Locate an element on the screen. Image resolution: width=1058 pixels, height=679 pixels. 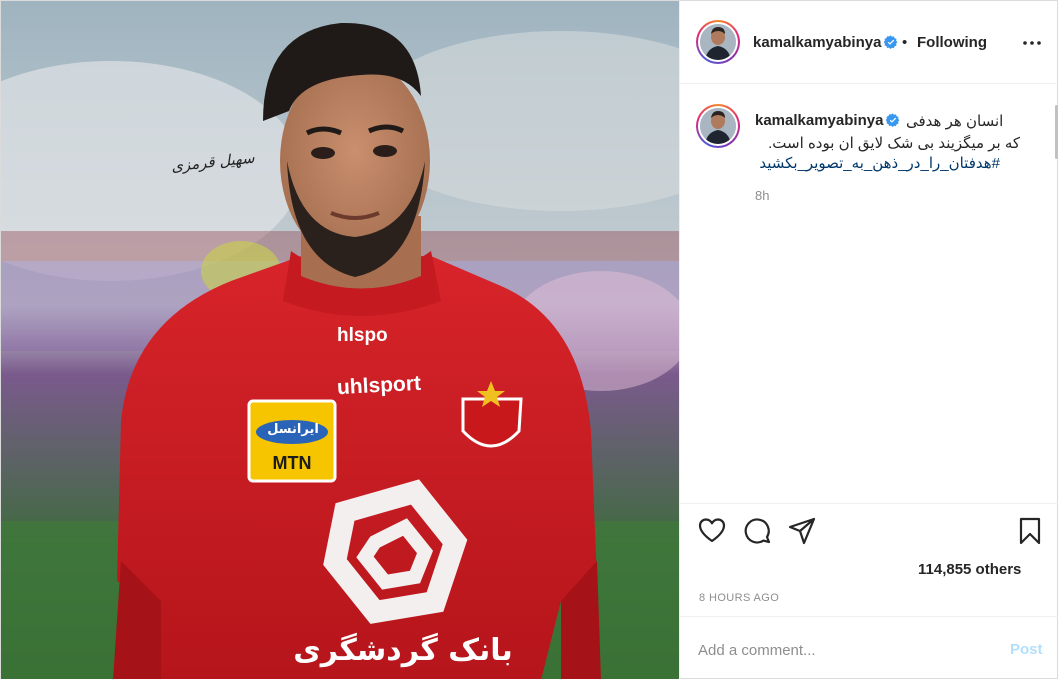
mtn-badge-text: MTN is located at coordinates (292, 463).